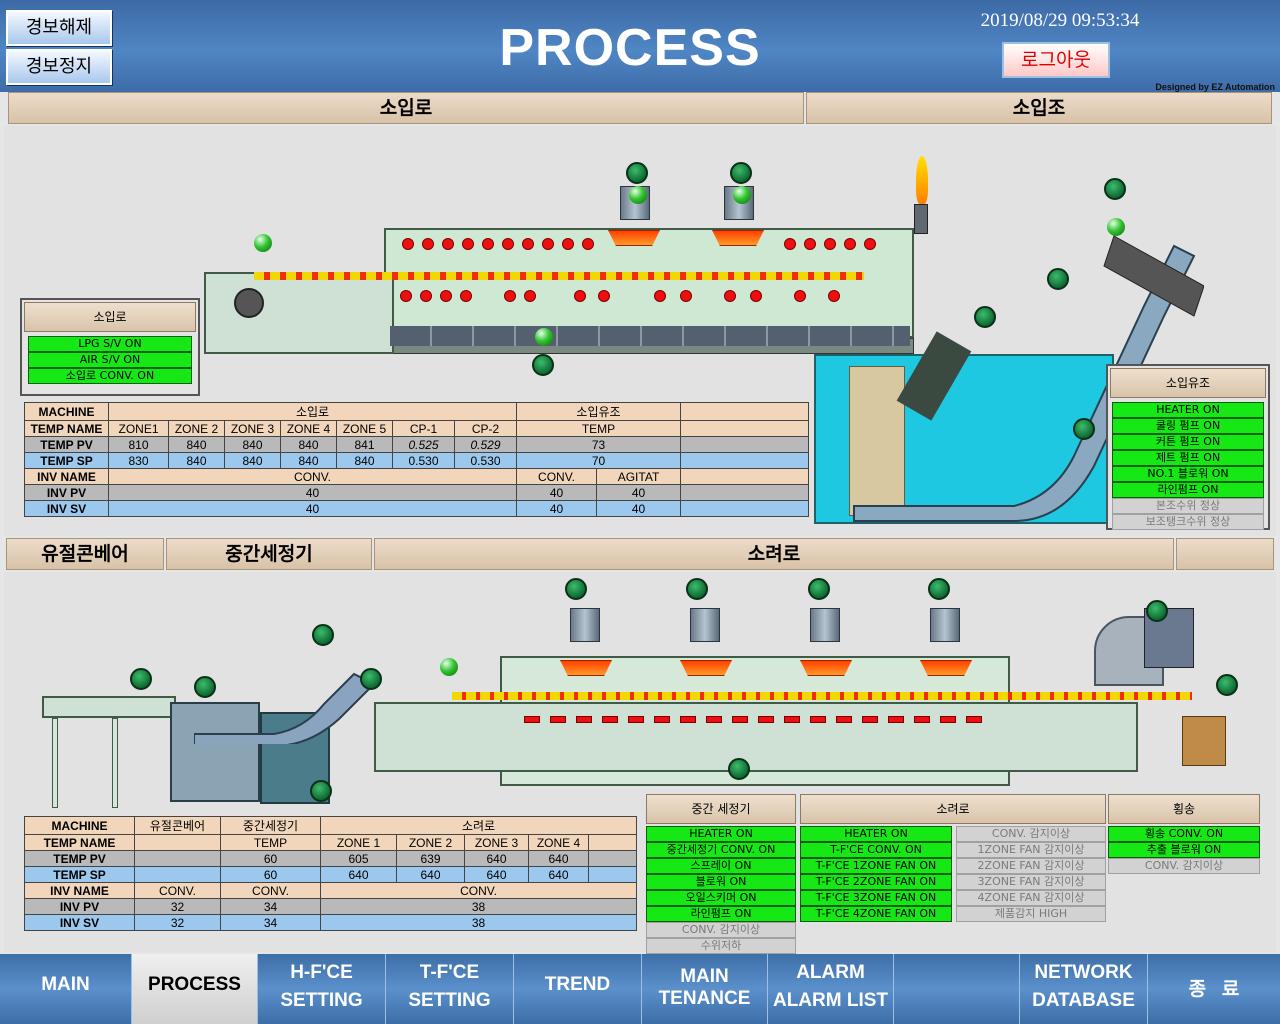  What do you see at coordinates (270, 825) in the screenshot?
I see `col-washer: 중간세정기` at bounding box center [270, 825].